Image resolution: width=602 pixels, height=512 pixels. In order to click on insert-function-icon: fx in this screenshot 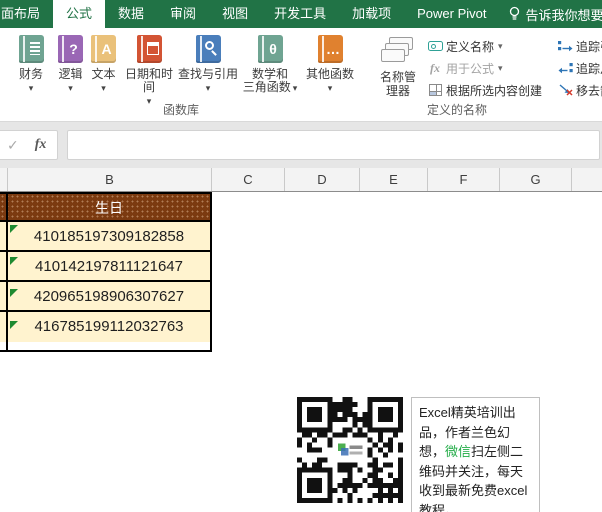, I will do `click(41, 145)`.